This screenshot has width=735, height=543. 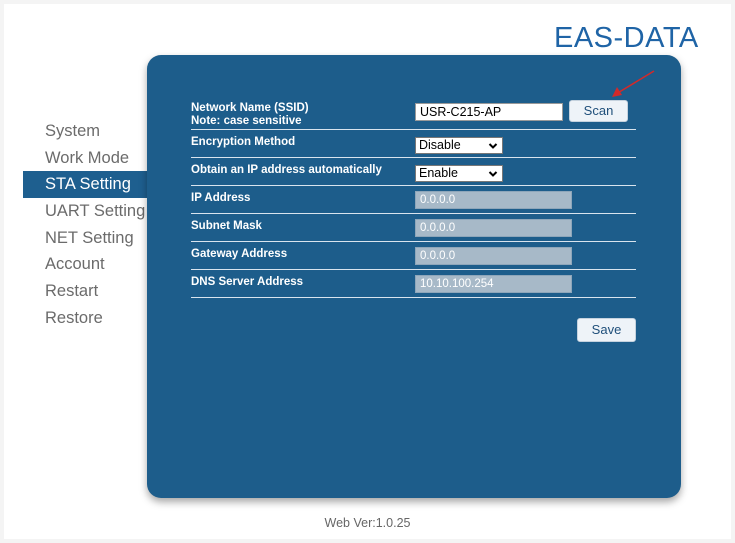 I want to click on encryption-select: Disable, so click(x=459, y=145).